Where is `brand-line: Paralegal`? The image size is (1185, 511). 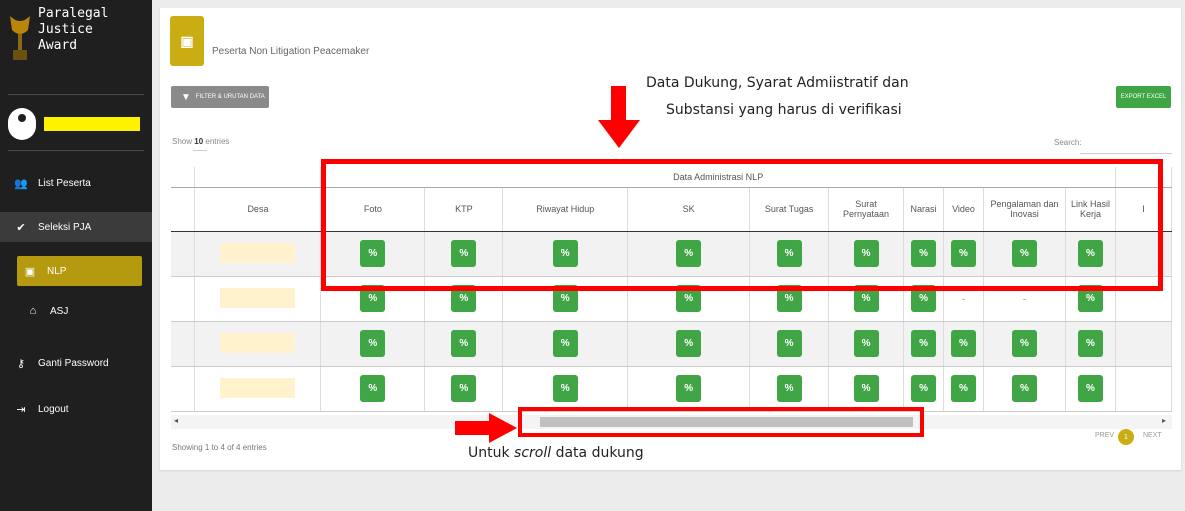
brand-line: Paralegal is located at coordinates (73, 13).